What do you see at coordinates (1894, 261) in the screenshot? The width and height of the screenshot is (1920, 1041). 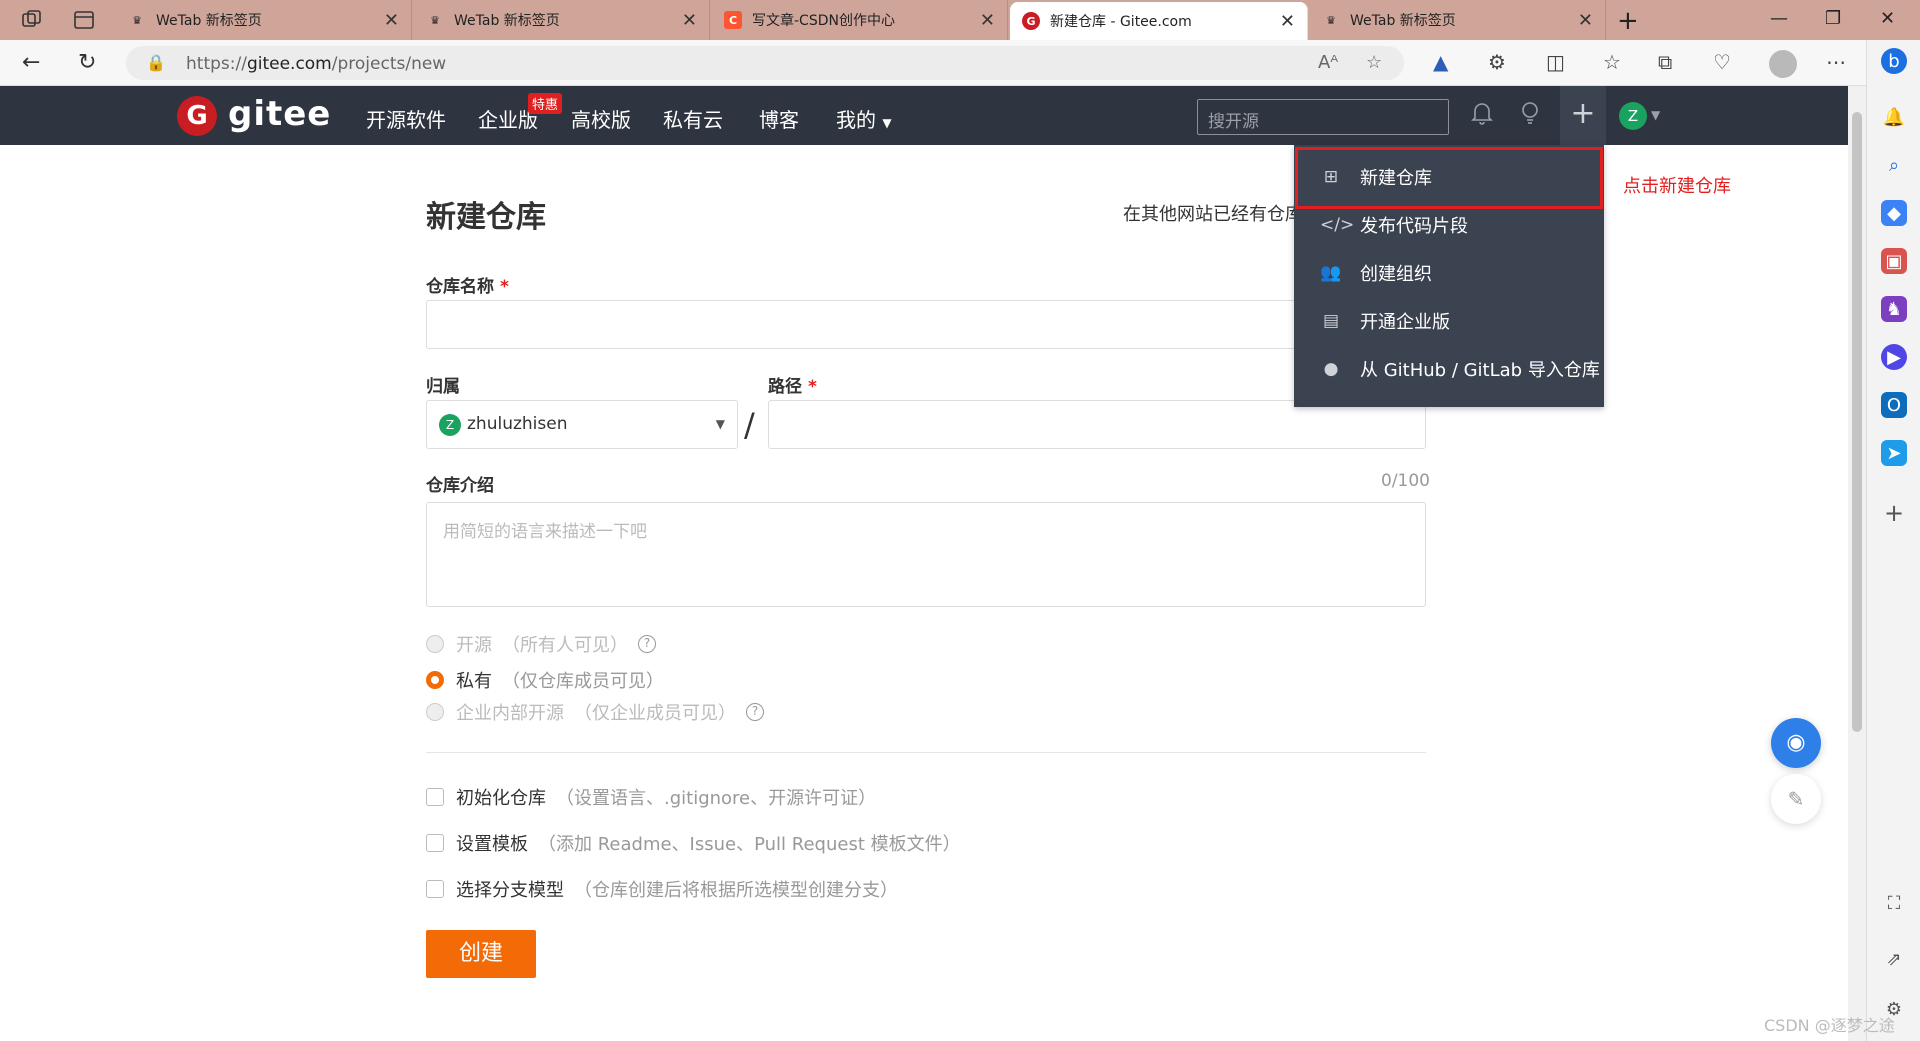 I see `tools-icon: ▣` at bounding box center [1894, 261].